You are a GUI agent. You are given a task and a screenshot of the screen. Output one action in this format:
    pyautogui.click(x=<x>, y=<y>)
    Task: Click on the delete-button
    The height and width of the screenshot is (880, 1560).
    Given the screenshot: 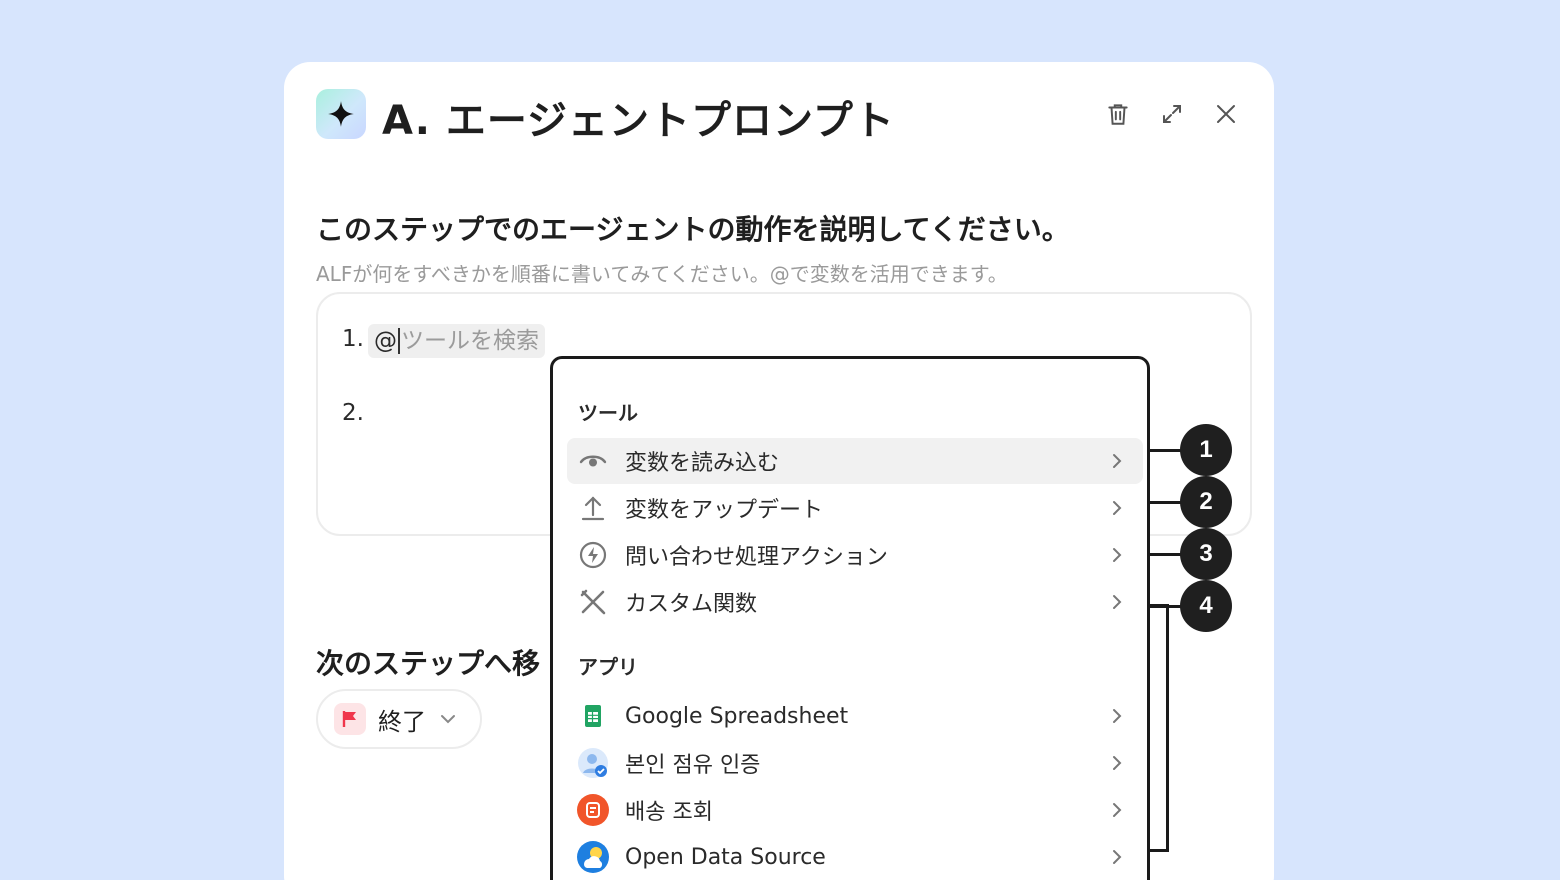 What is the action you would take?
    pyautogui.click(x=1118, y=114)
    